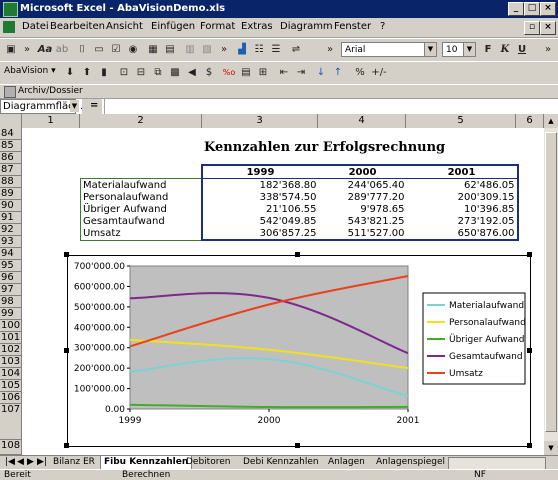 This screenshot has width=558, height=480. Describe the element at coordinates (462, 234) in the screenshot. I see `table-cell: 650'876.00` at that location.